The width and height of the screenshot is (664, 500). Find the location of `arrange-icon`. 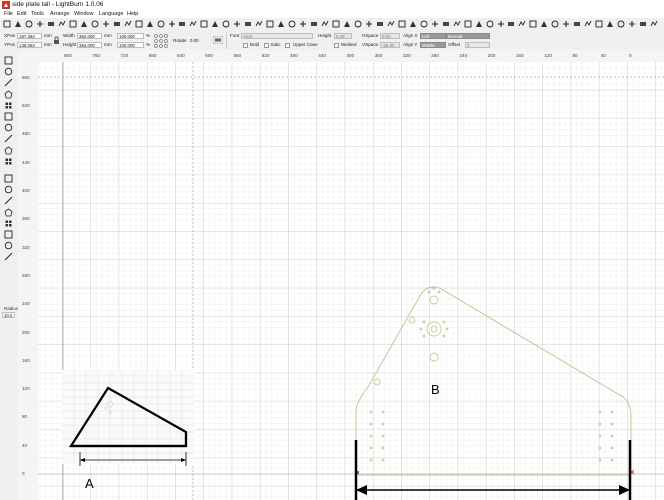

arrange-icon is located at coordinates (380, 24).